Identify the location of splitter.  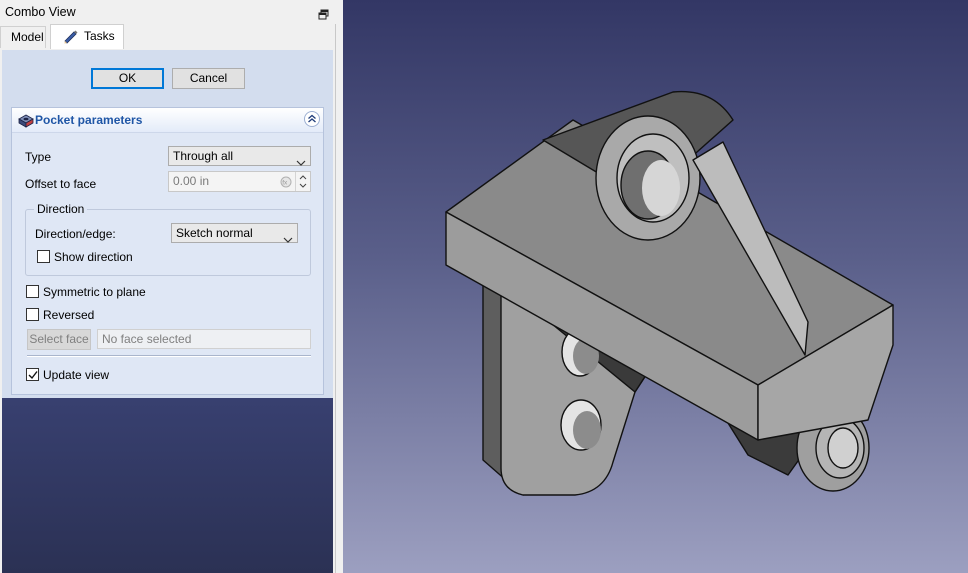
(339, 286).